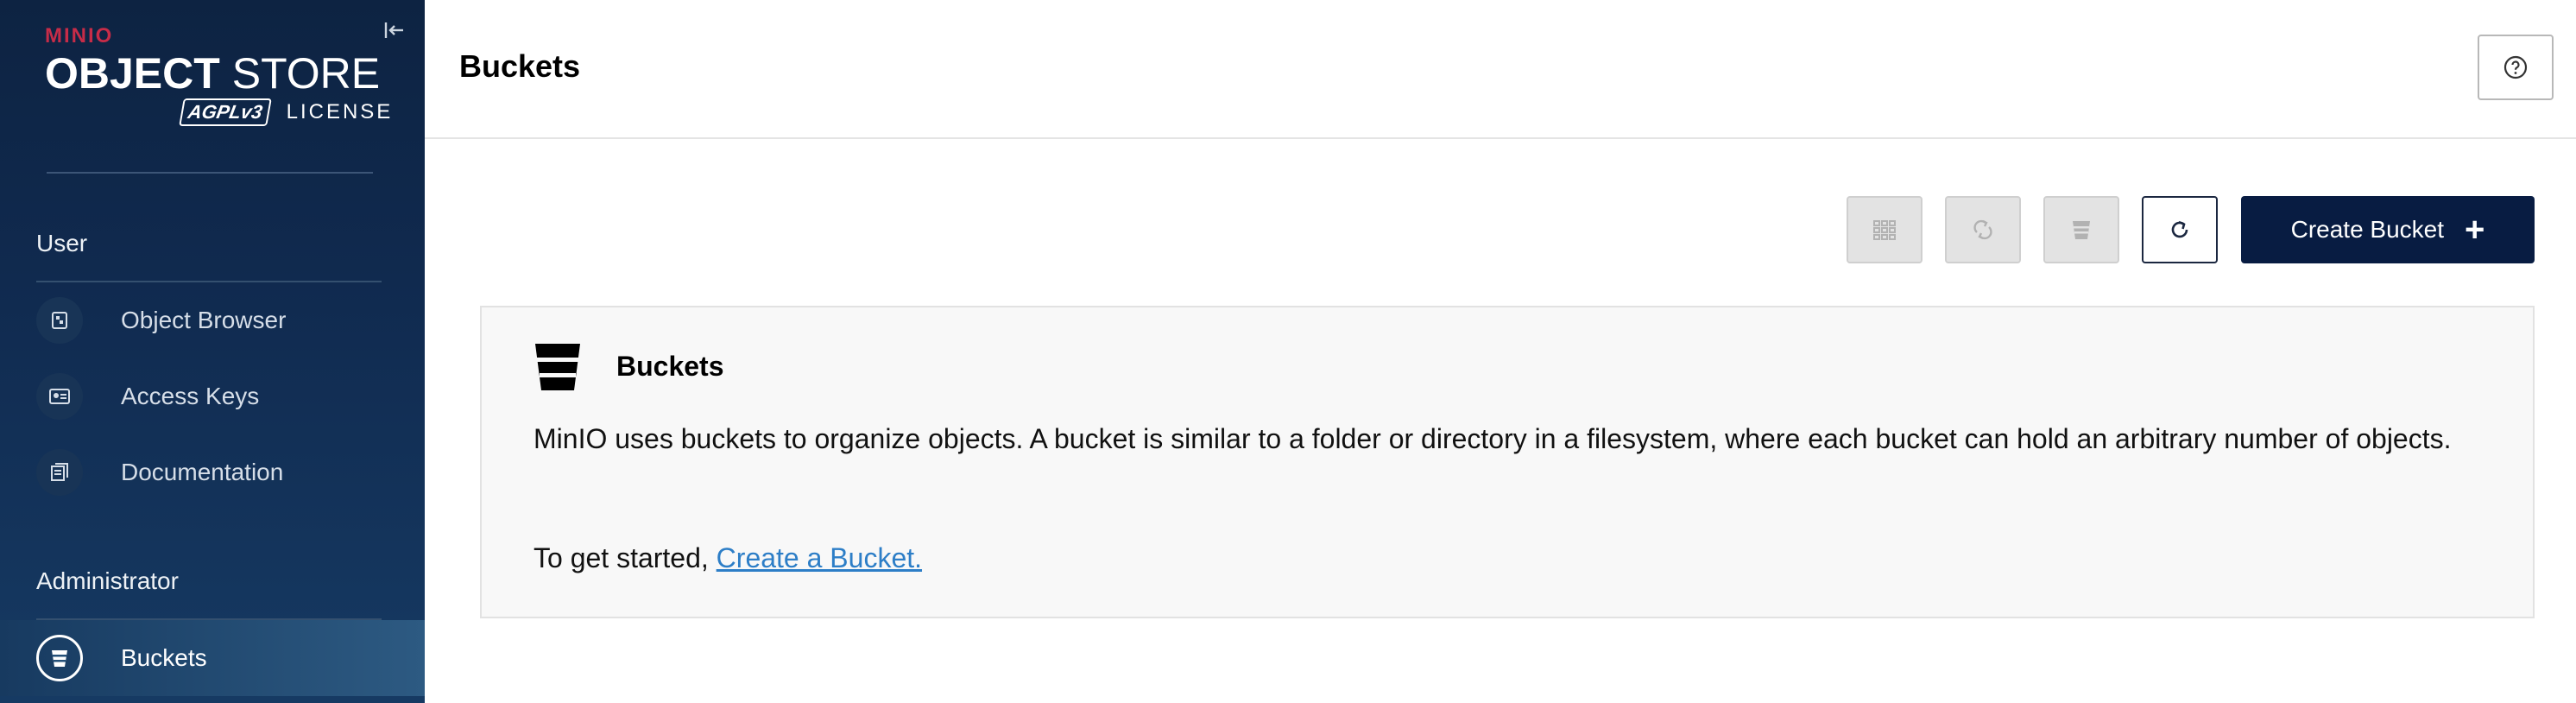 The width and height of the screenshot is (2576, 703). What do you see at coordinates (225, 112) in the screenshot?
I see `agpl-badge: AGPLv3` at bounding box center [225, 112].